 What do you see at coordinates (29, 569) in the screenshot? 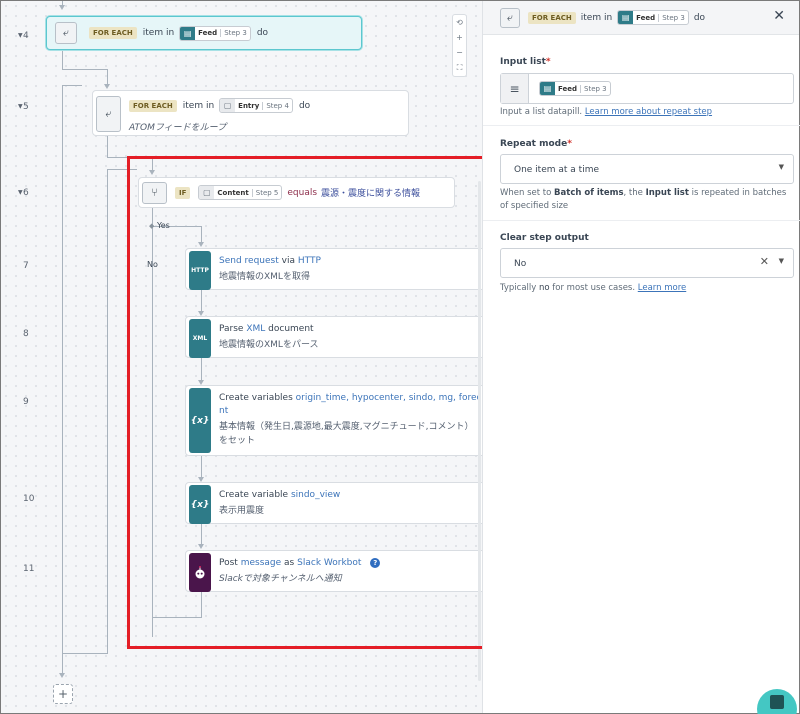
I see `line-number: 11` at bounding box center [29, 569].